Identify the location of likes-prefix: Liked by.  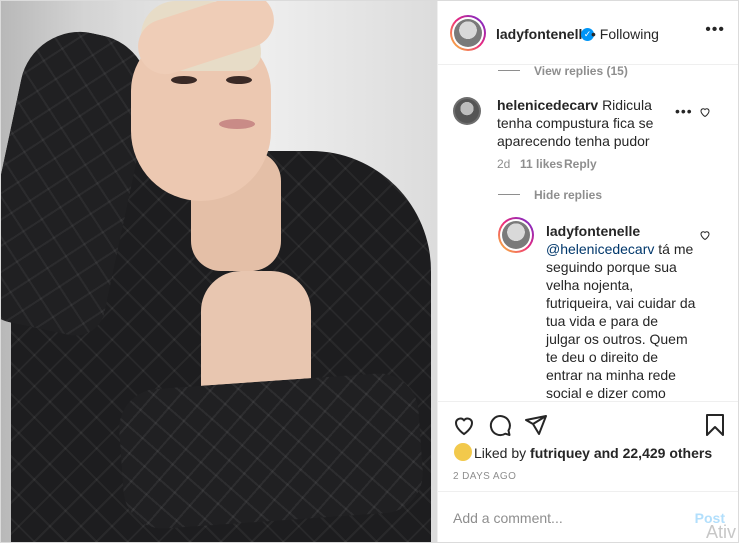
(500, 453).